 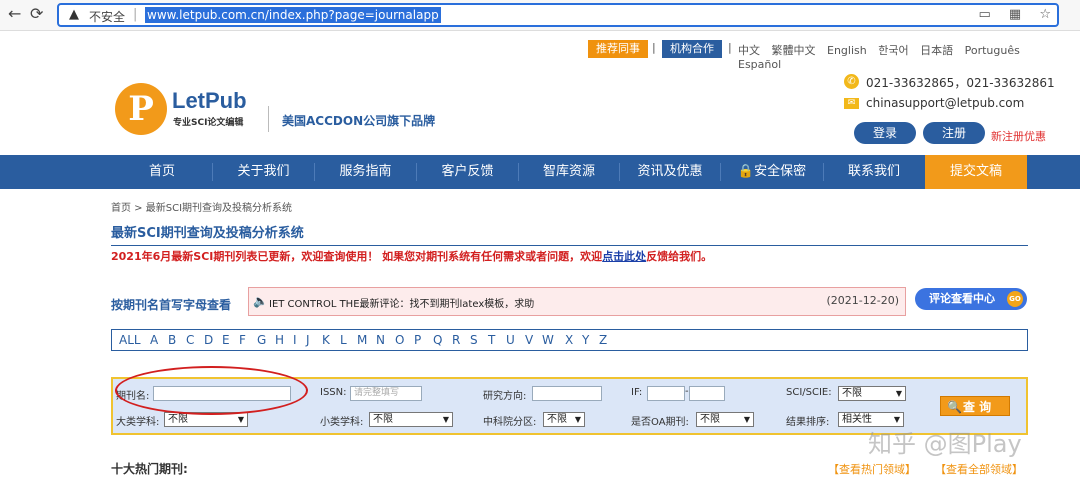 What do you see at coordinates (979, 469) in the screenshot?
I see `all-fields-link: 【查看全部领域】` at bounding box center [979, 469].